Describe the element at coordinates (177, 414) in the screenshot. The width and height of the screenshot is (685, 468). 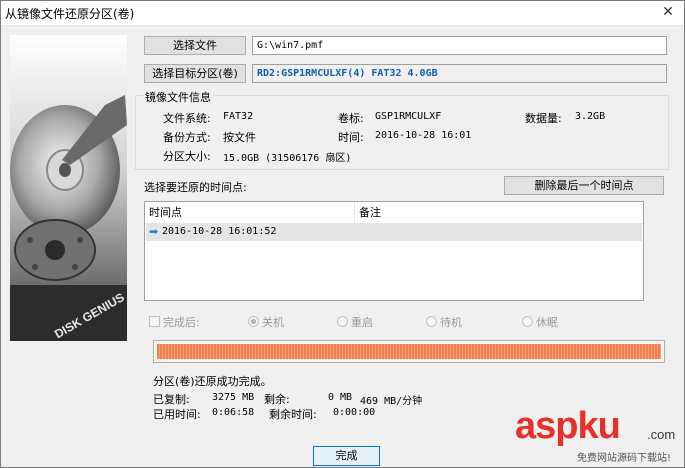
I see `elapsed-label: 已用时间:` at that location.